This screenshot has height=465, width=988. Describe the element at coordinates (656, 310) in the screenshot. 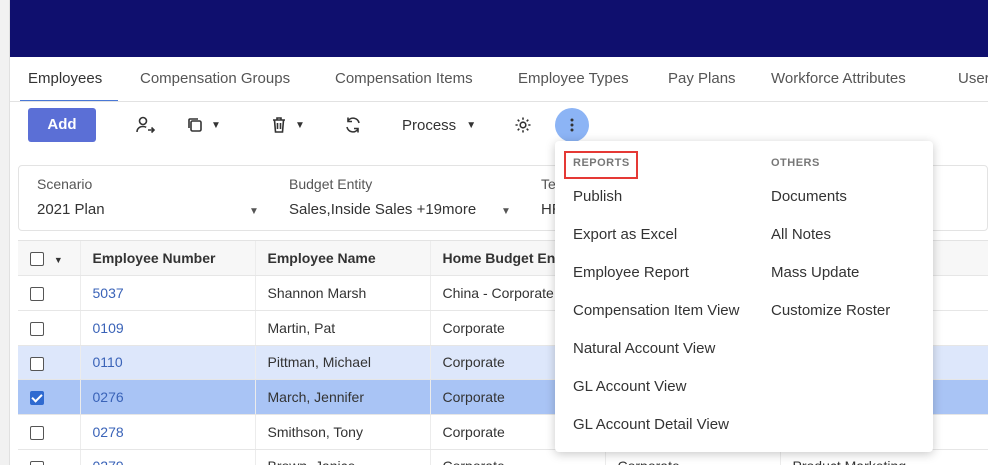

I see `menu-item-compensation-item-view: Compensation Item View` at that location.